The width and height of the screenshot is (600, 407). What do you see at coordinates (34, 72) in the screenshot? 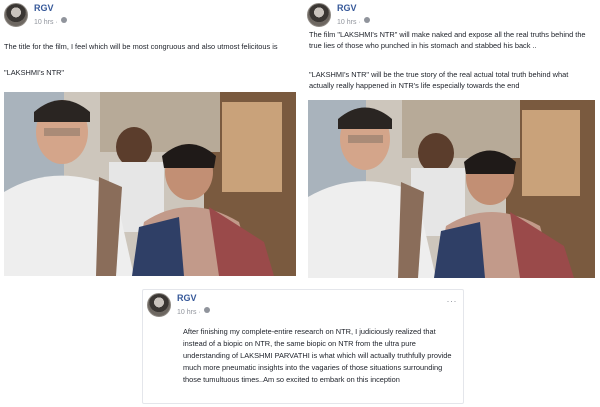
I see `post-text: "LAKSHMI's NTR"` at bounding box center [34, 72].